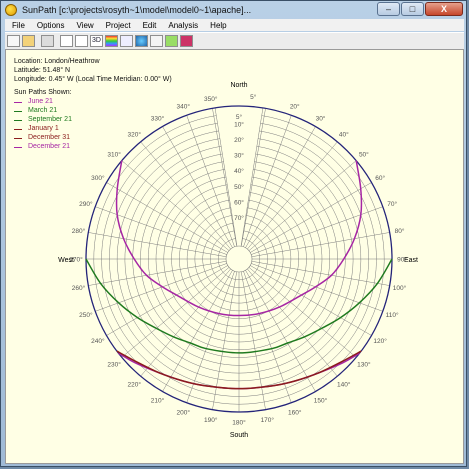  What do you see at coordinates (83, 25) in the screenshot?
I see `menu-view: View` at bounding box center [83, 25].